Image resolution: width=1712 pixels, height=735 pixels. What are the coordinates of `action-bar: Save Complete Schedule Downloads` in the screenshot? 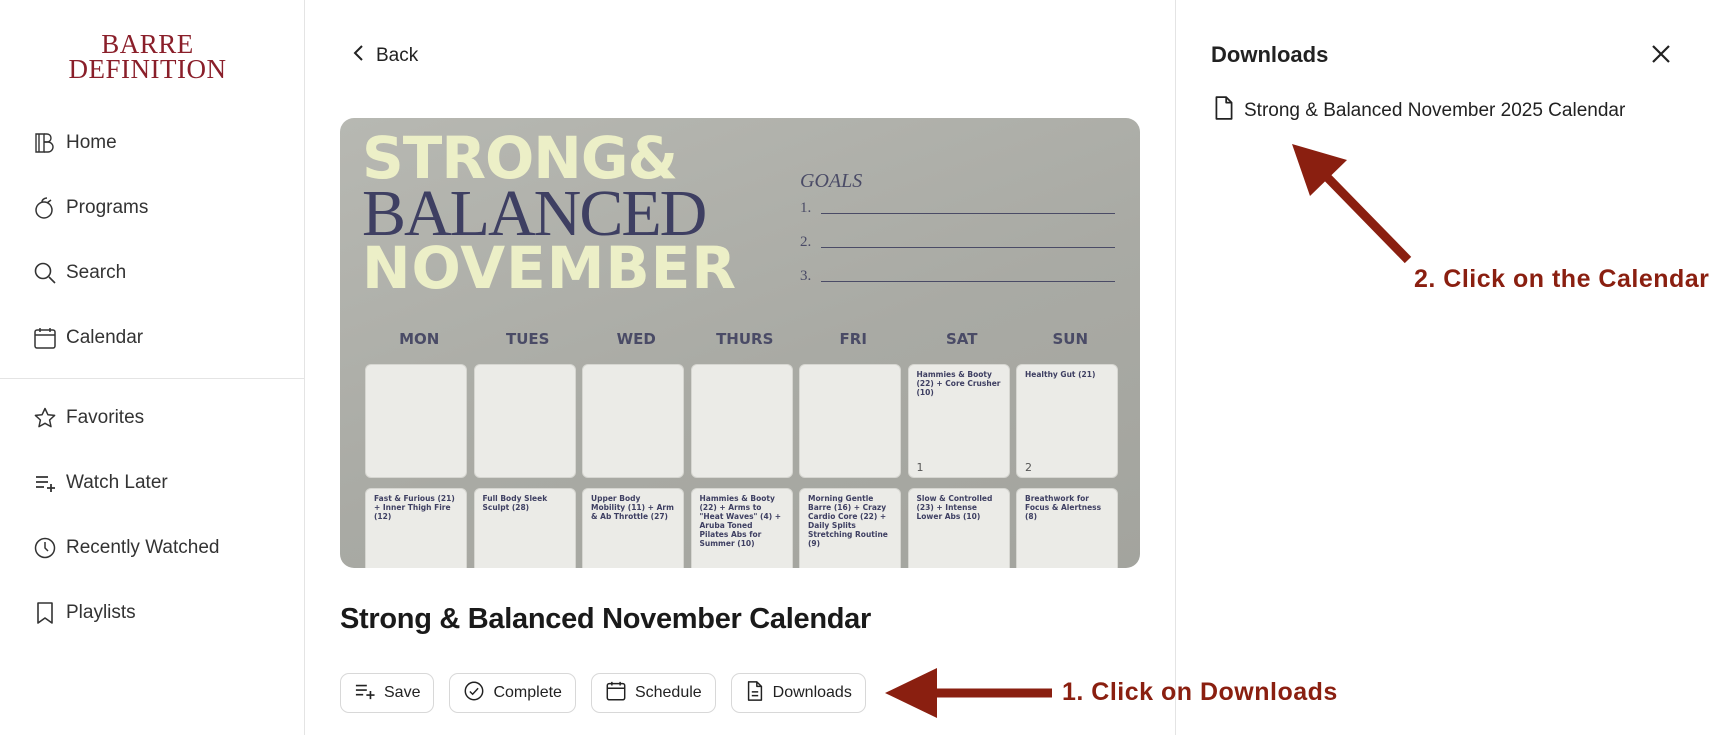 It's located at (603, 693).